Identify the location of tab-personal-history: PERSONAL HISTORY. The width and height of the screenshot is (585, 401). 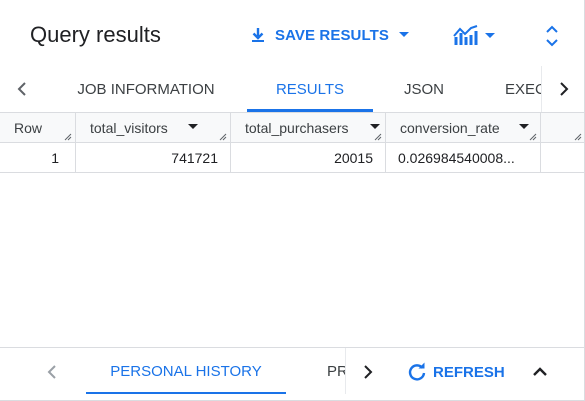
(186, 371).